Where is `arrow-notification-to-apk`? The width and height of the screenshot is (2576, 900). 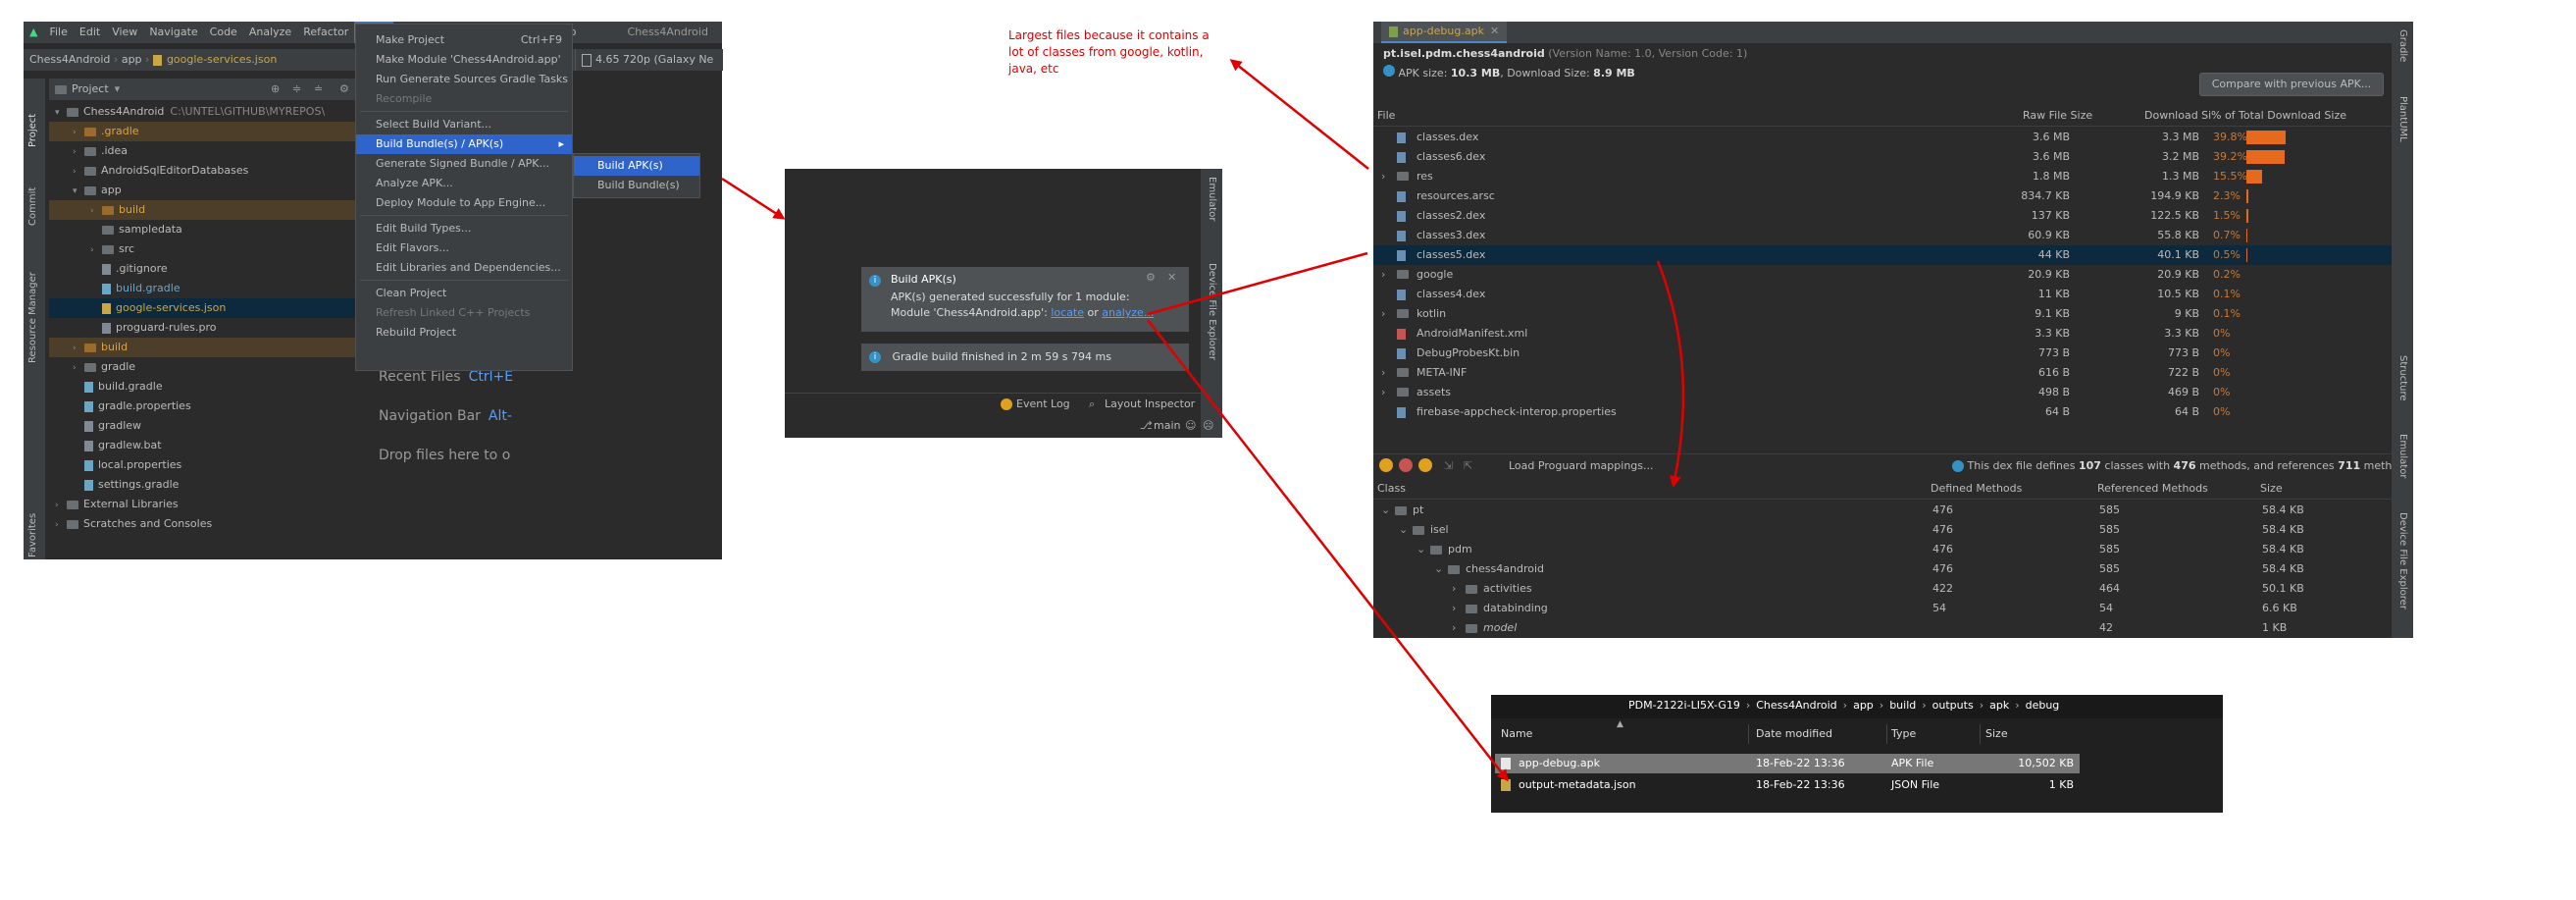
arrow-notification-to-apk is located at coordinates (1257, 283).